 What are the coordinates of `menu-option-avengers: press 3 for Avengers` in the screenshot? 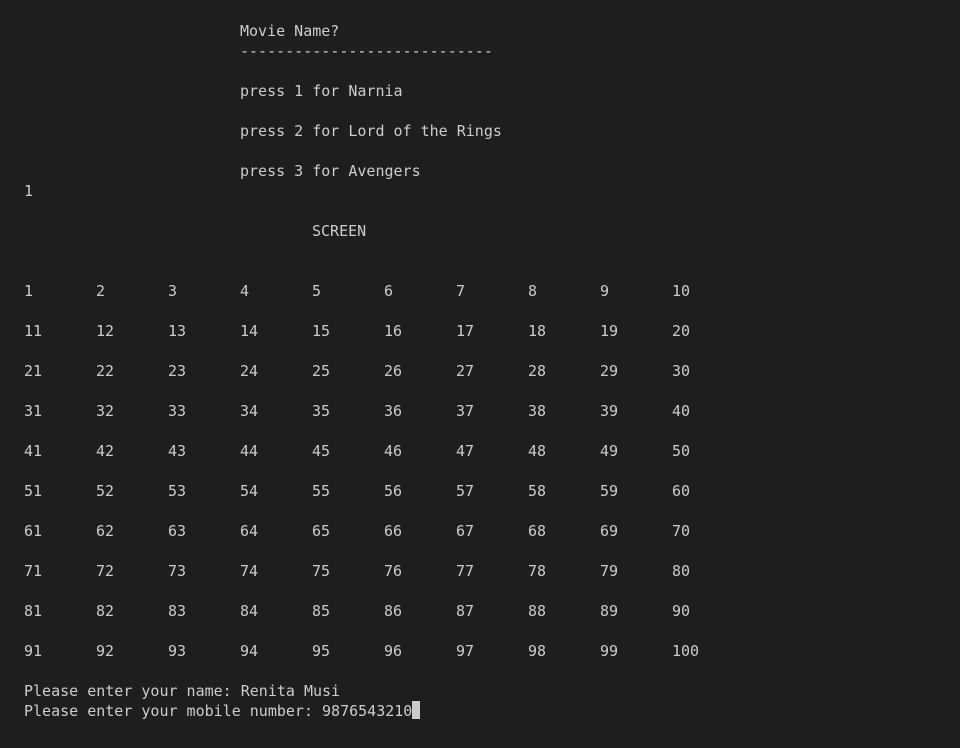 It's located at (330, 171).